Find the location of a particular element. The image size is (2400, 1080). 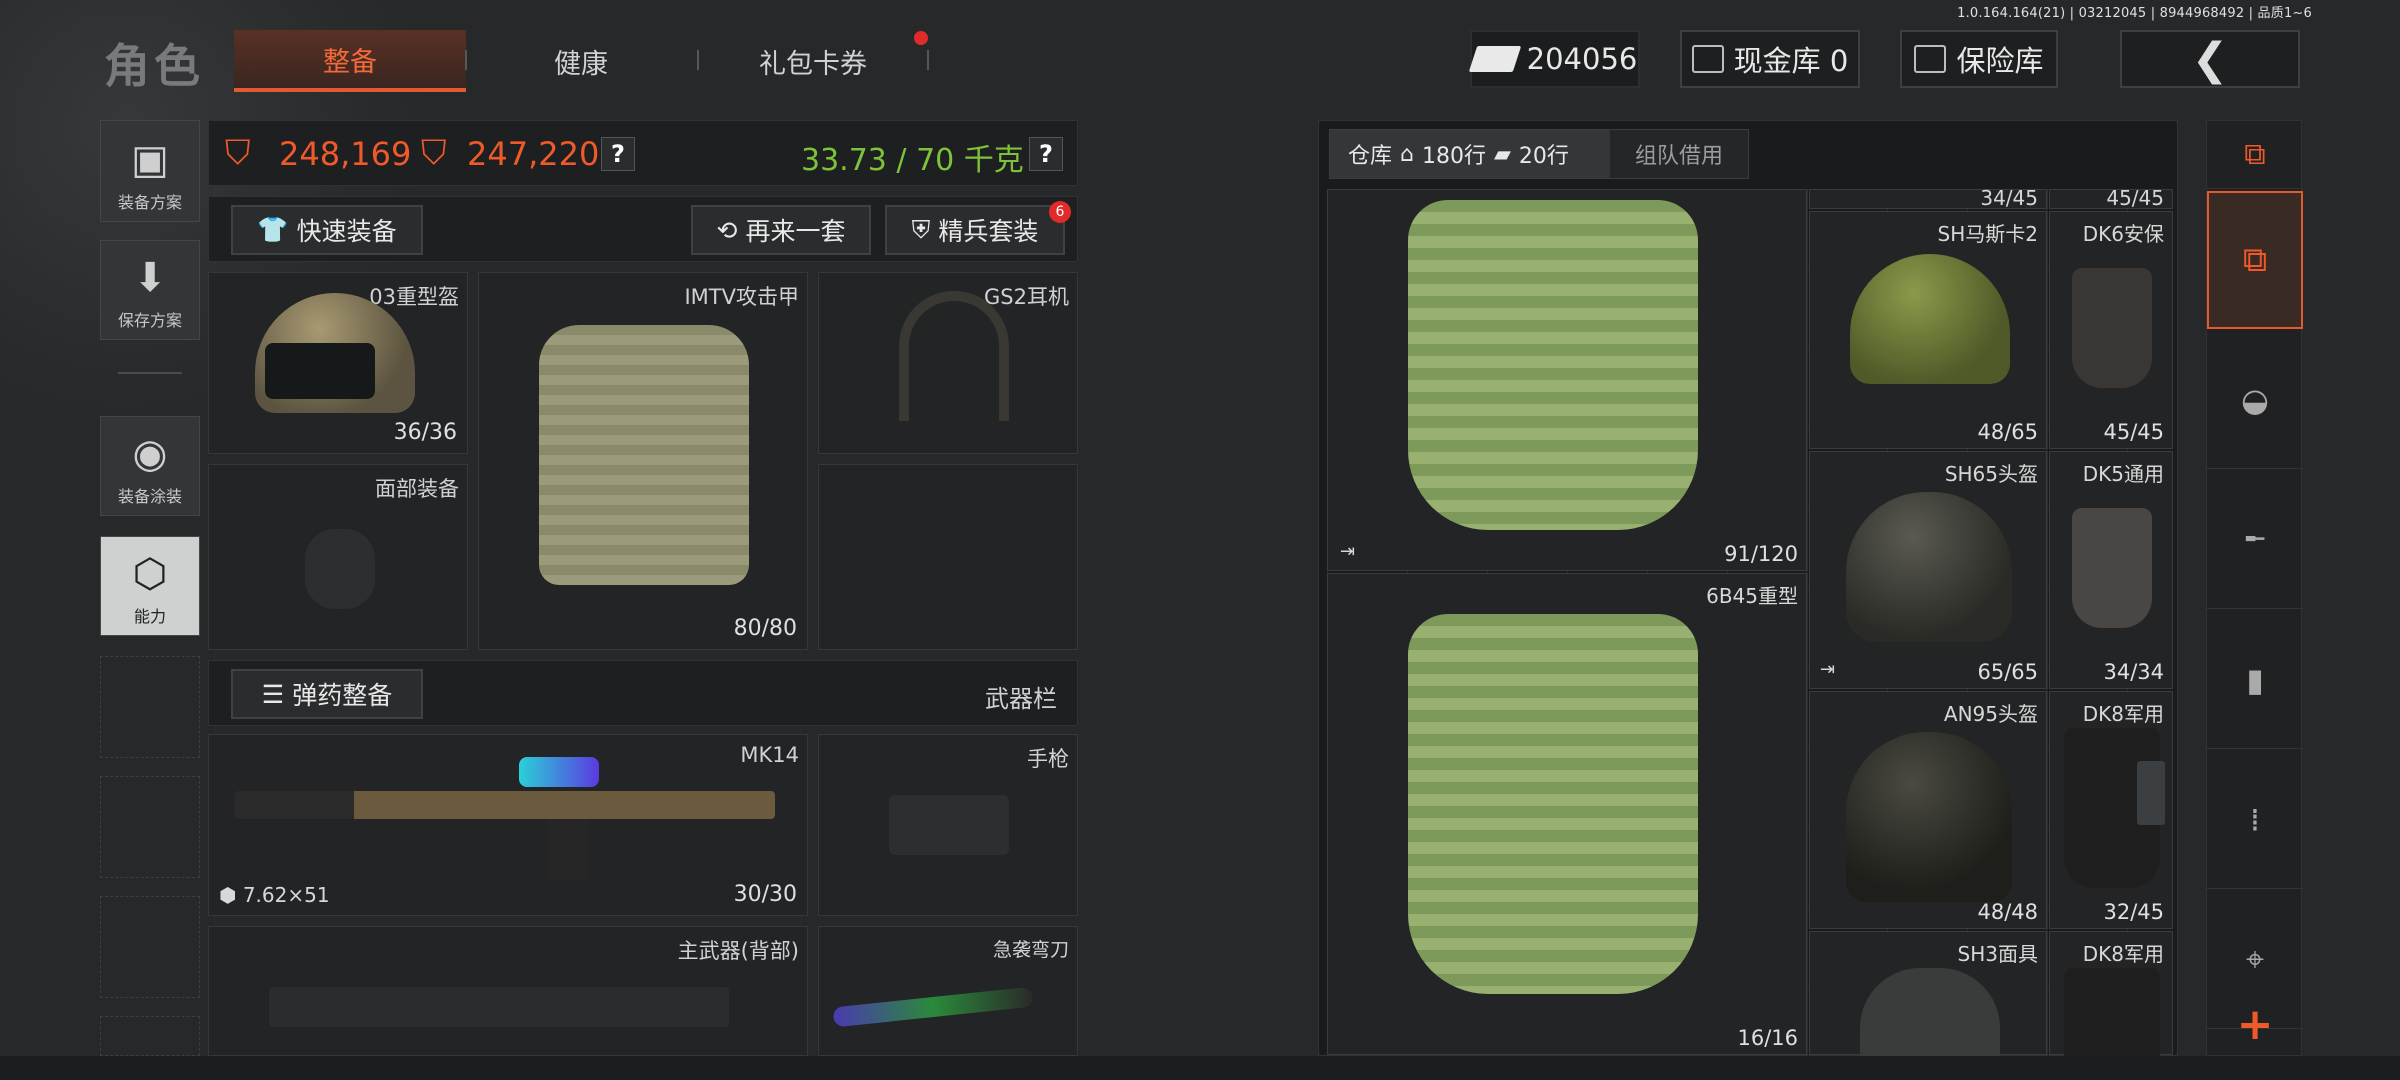

save-plan-button: ⬇ 保存方案 is located at coordinates (150, 290).